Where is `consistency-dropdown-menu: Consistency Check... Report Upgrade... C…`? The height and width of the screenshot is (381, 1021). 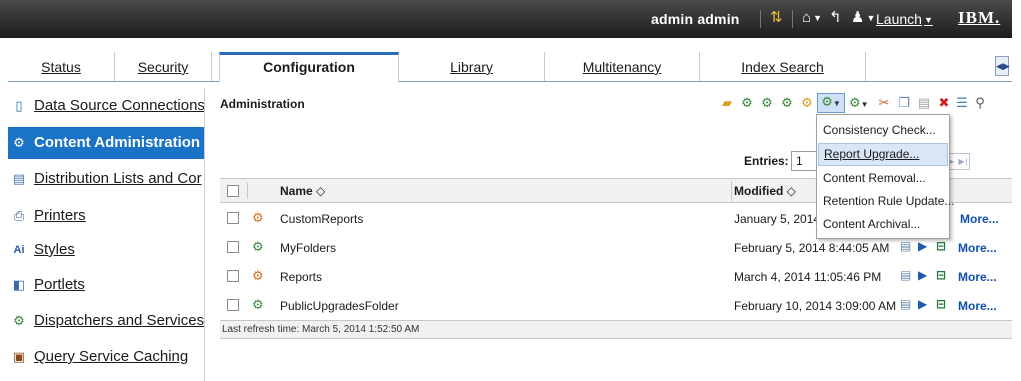
consistency-dropdown-menu: Consistency Check... Report Upgrade... C… is located at coordinates (885, 176).